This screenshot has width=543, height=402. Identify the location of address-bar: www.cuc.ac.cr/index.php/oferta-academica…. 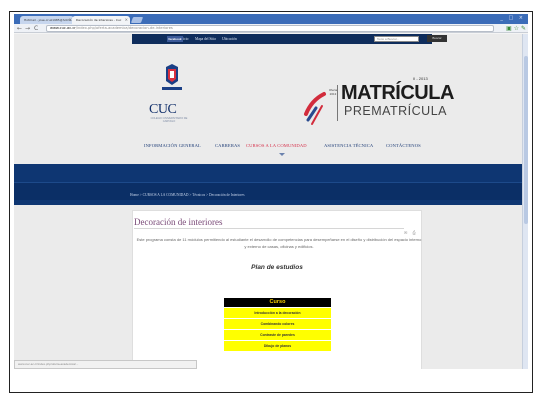
(270, 28).